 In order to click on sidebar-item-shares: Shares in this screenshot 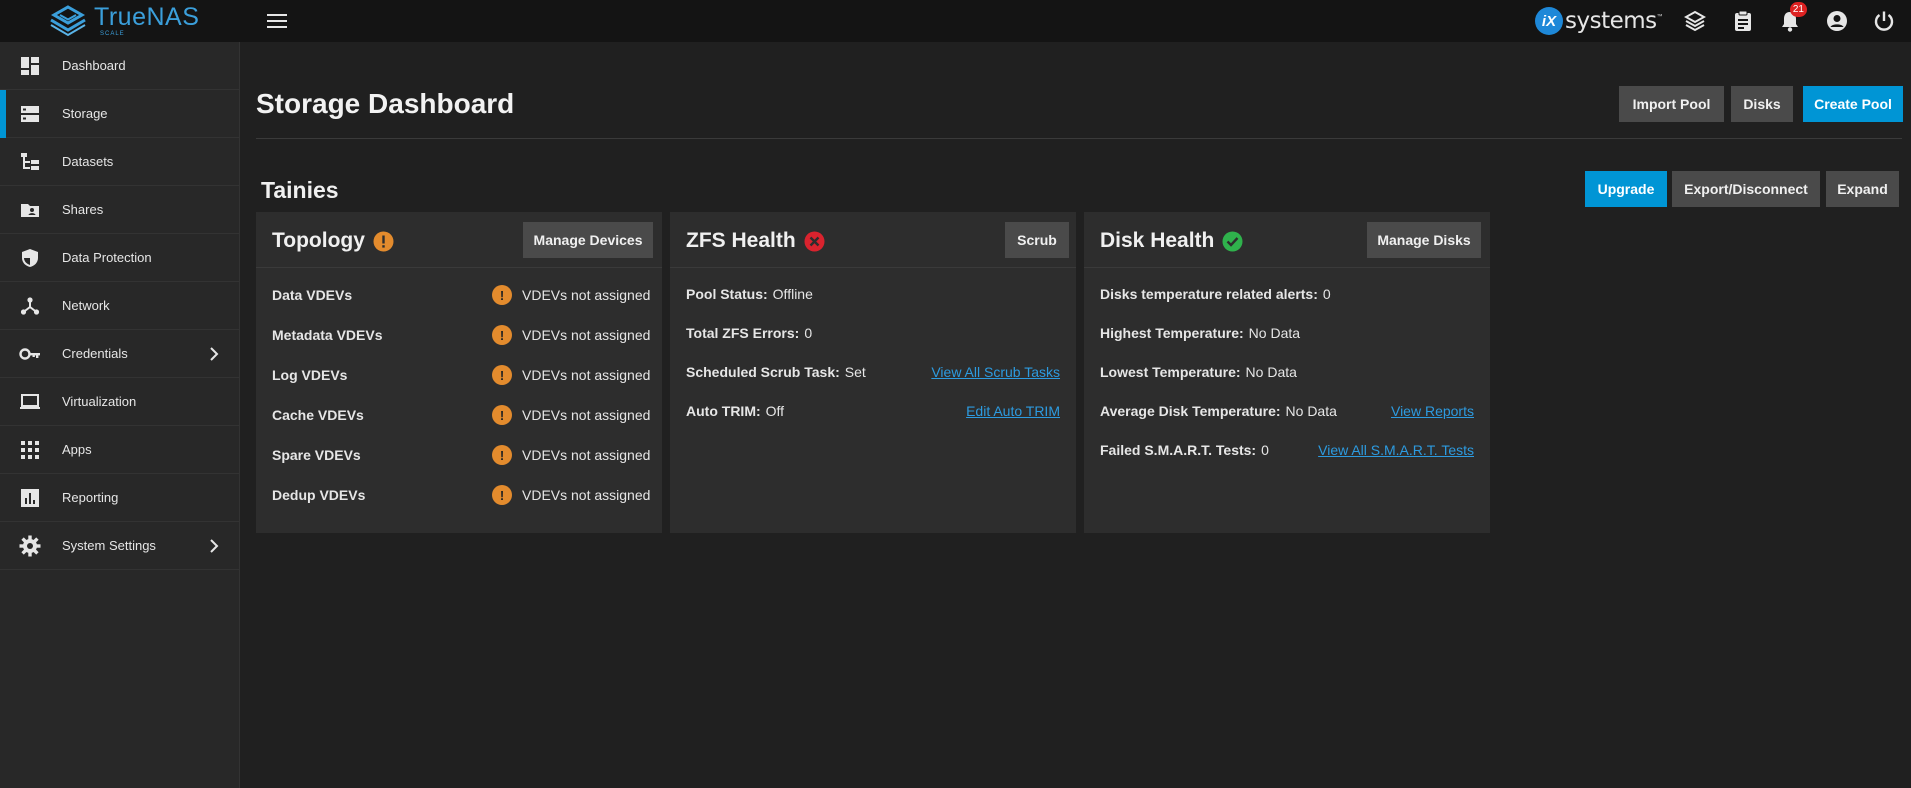, I will do `click(119, 210)`.